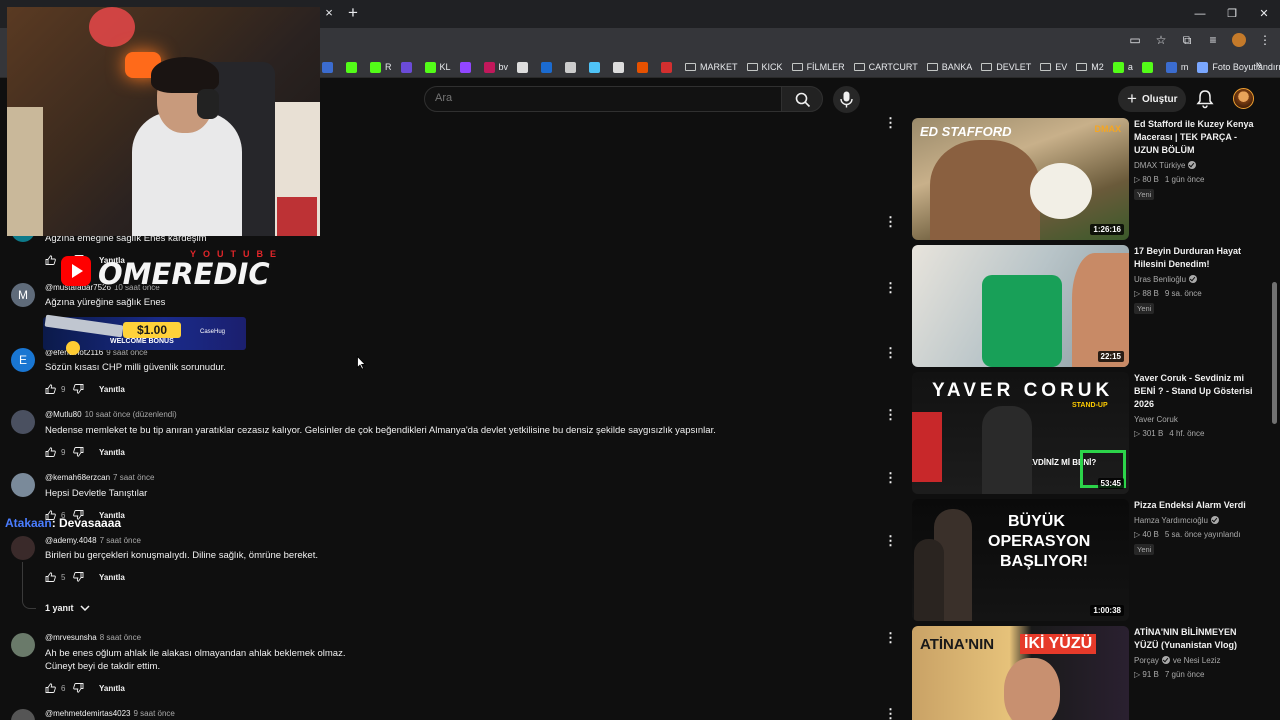 This screenshot has height=720, width=1280. Describe the element at coordinates (1160, 279) in the screenshot. I see `channel-name: Uras Benlioğlu` at that location.